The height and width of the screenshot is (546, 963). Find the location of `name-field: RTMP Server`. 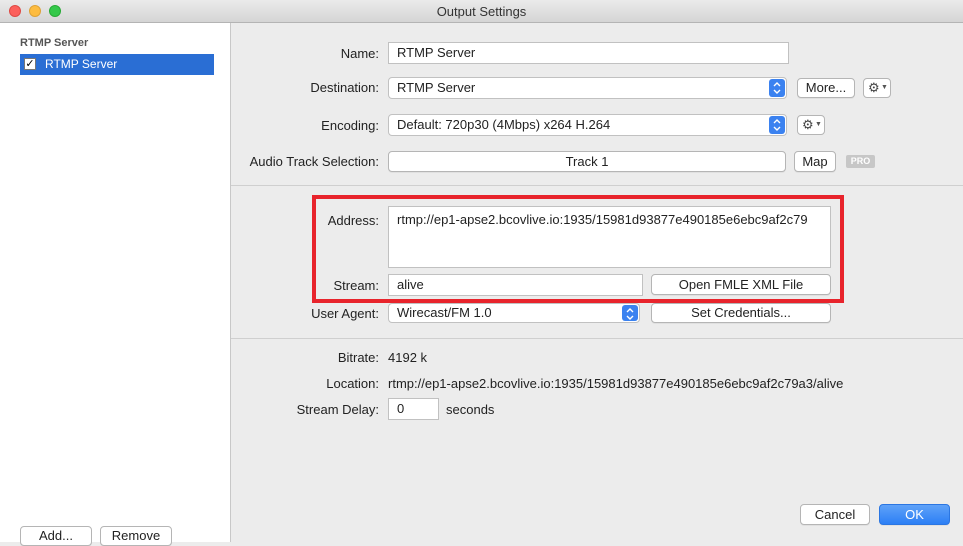

name-field: RTMP Server is located at coordinates (588, 53).